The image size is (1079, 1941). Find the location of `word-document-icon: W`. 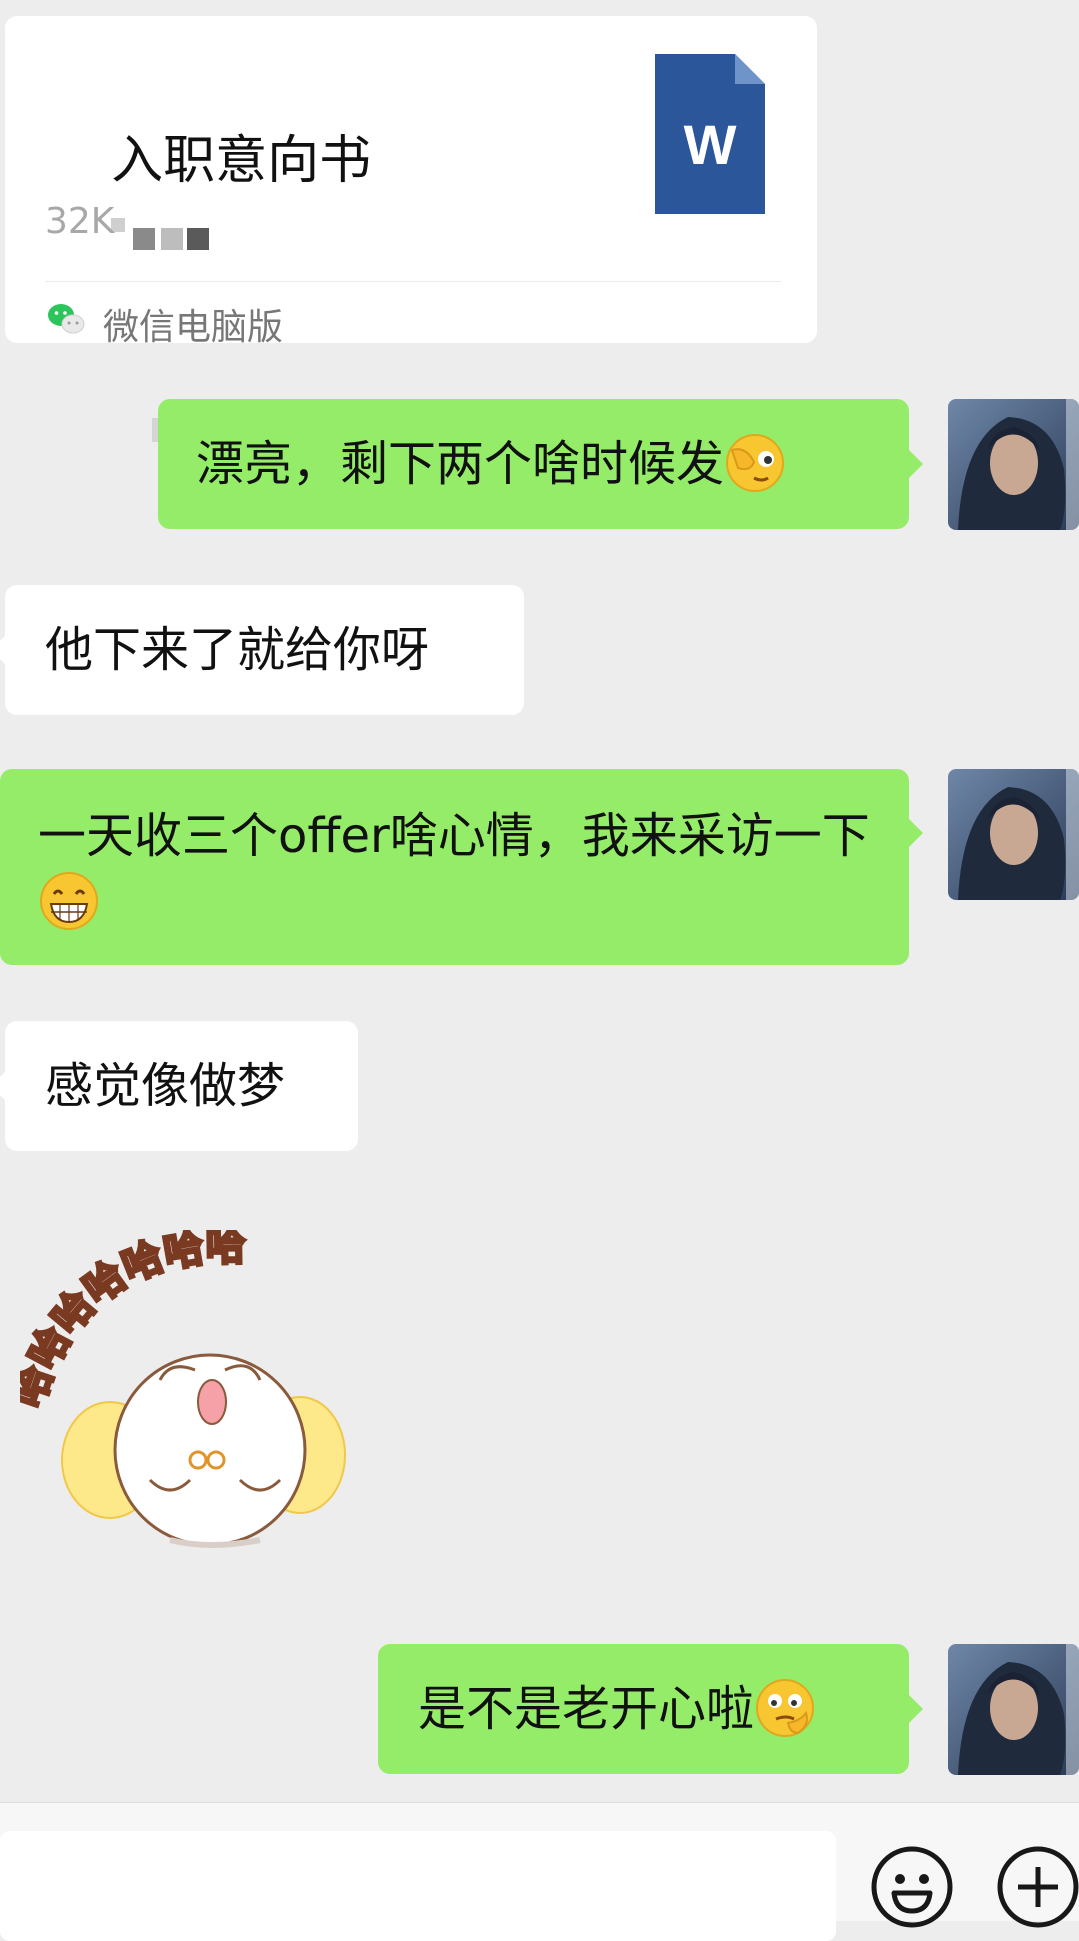

word-document-icon: W is located at coordinates (710, 134).